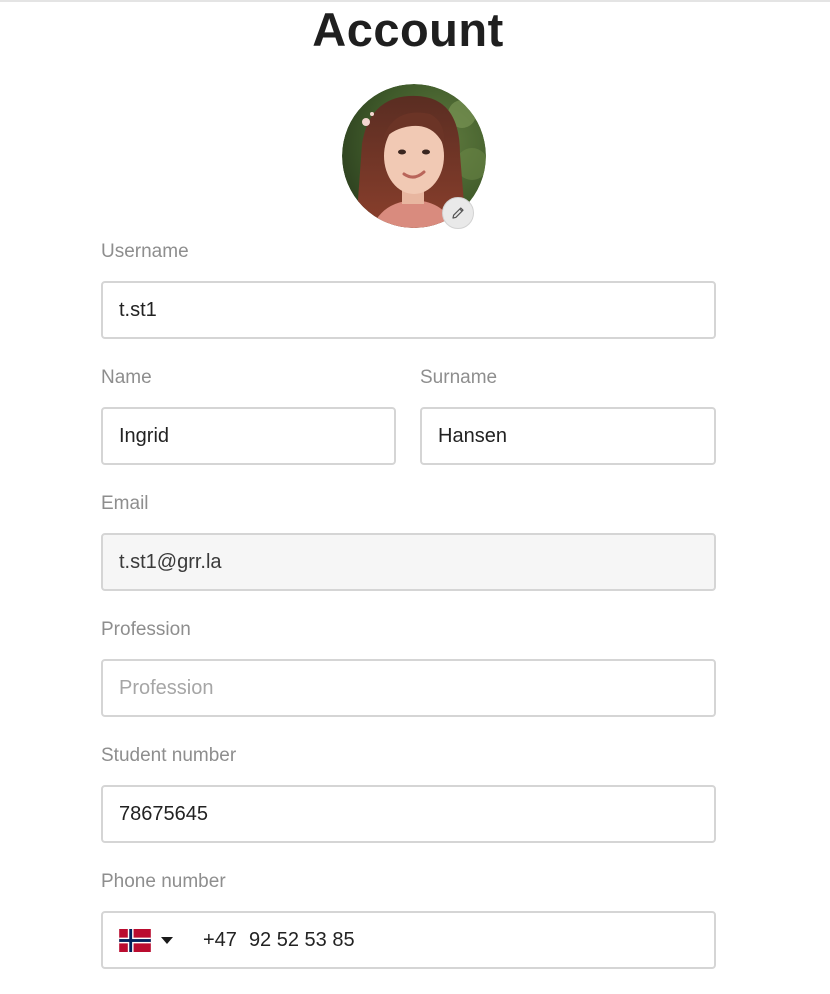 Image resolution: width=830 pixels, height=994 pixels. Describe the element at coordinates (135, 940) in the screenshot. I see `norway-flag-icon` at that location.